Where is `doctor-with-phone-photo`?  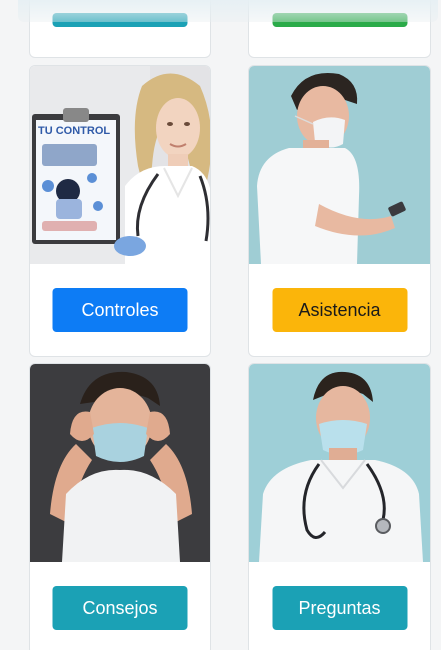
doctor-with-phone-photo is located at coordinates (339, 165).